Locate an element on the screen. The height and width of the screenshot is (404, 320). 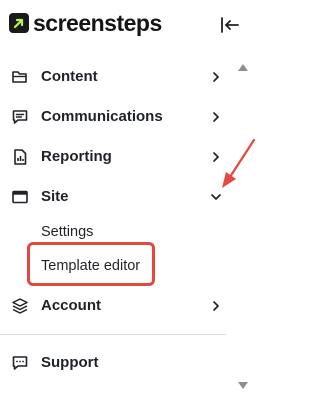
nav-item-communications: Communications is located at coordinates (116, 117).